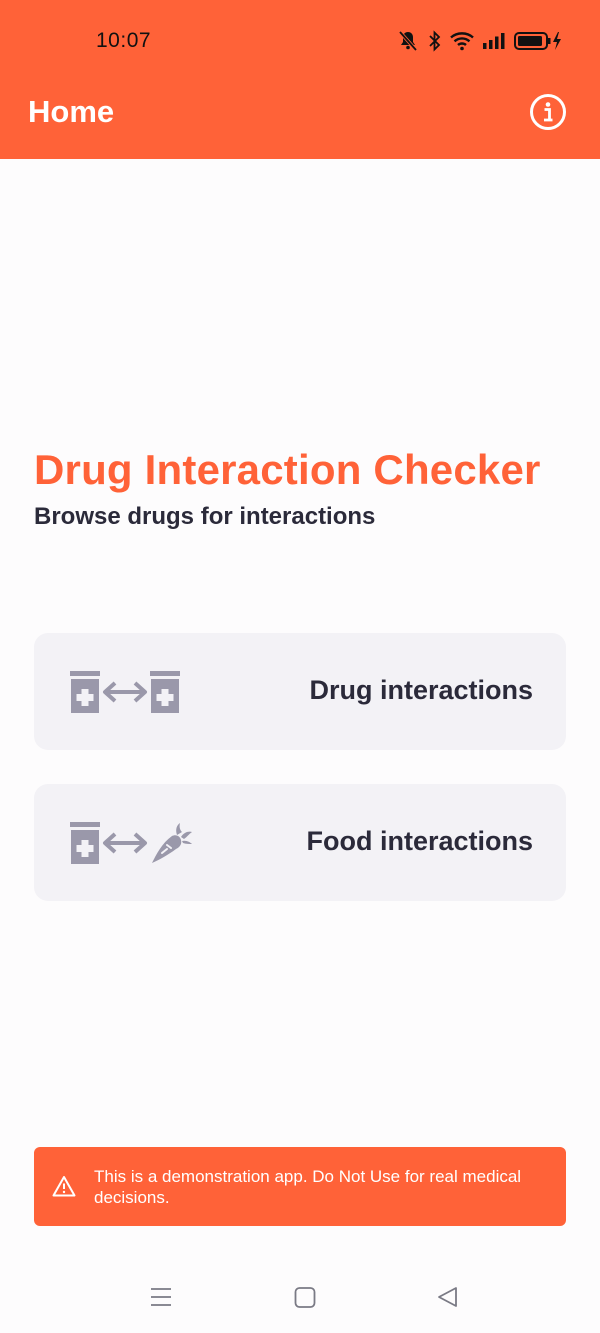 This screenshot has width=600, height=1333. What do you see at coordinates (172, 843) in the screenshot?
I see `carrot-icon` at bounding box center [172, 843].